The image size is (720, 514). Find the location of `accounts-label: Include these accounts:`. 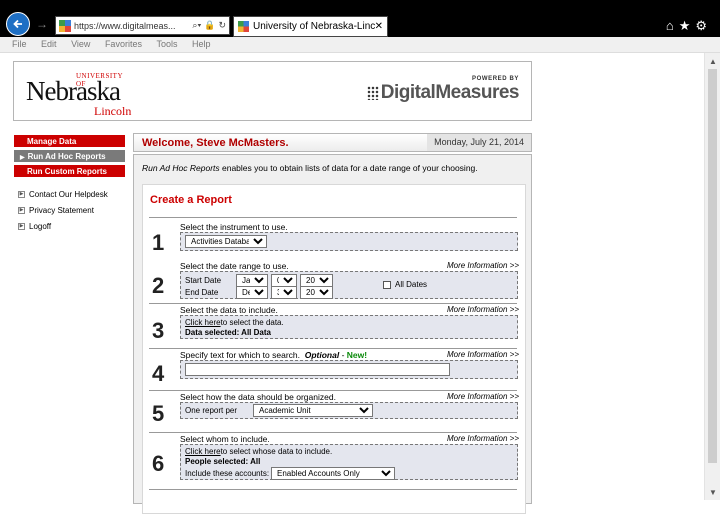

accounts-label: Include these accounts: is located at coordinates (227, 473).